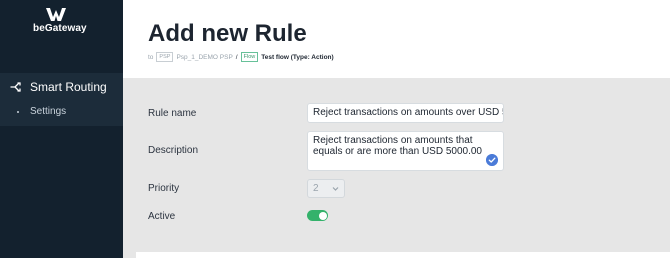 The image size is (670, 258). What do you see at coordinates (249, 57) in the screenshot?
I see `flow-tag: Flow` at bounding box center [249, 57].